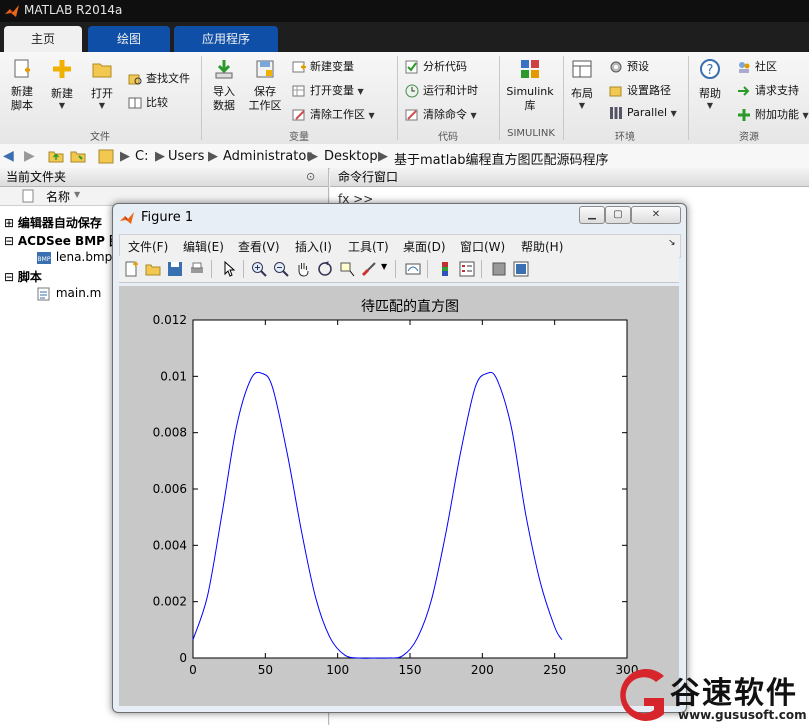 This screenshot has height=725, width=809. What do you see at coordinates (58, 196) in the screenshot?
I see `column-name-label: 名称` at bounding box center [58, 196].